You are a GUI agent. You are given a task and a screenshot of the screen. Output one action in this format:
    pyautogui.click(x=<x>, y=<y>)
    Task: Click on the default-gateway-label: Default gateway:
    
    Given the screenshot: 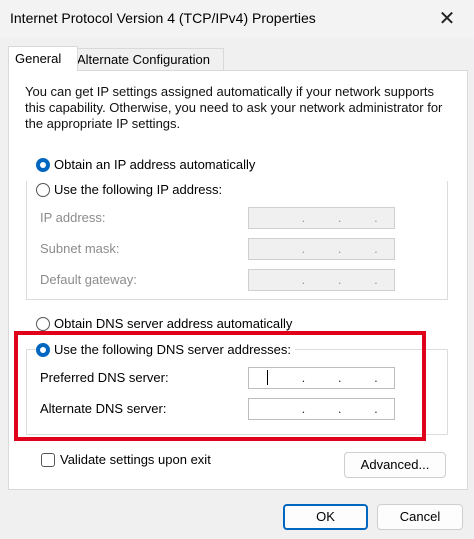 What is the action you would take?
    pyautogui.click(x=88, y=279)
    